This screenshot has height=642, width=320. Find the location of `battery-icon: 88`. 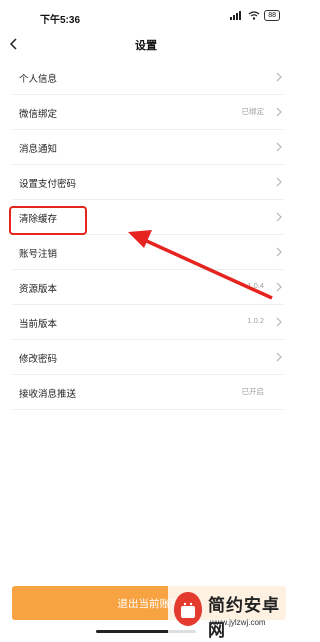

battery-icon: 88 is located at coordinates (272, 15).